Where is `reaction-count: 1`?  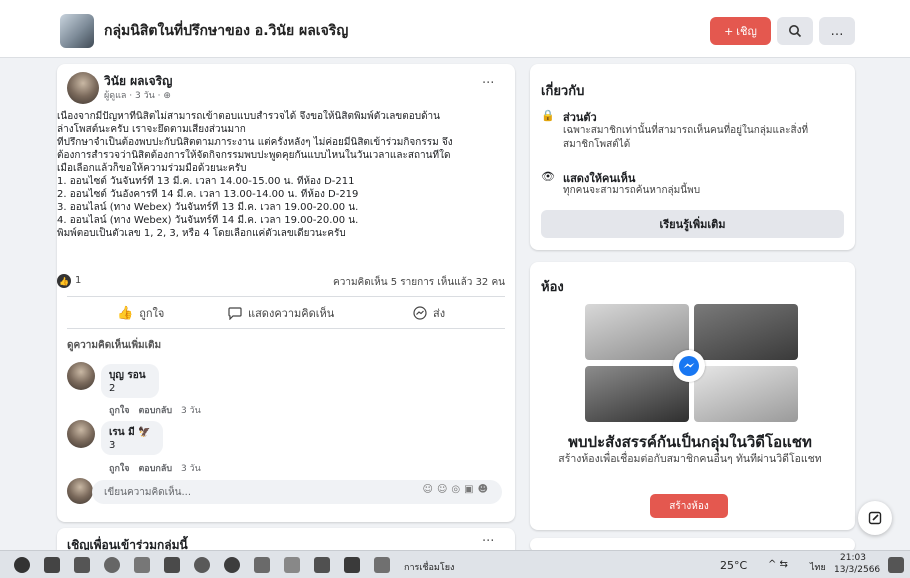 reaction-count: 1 is located at coordinates (78, 280).